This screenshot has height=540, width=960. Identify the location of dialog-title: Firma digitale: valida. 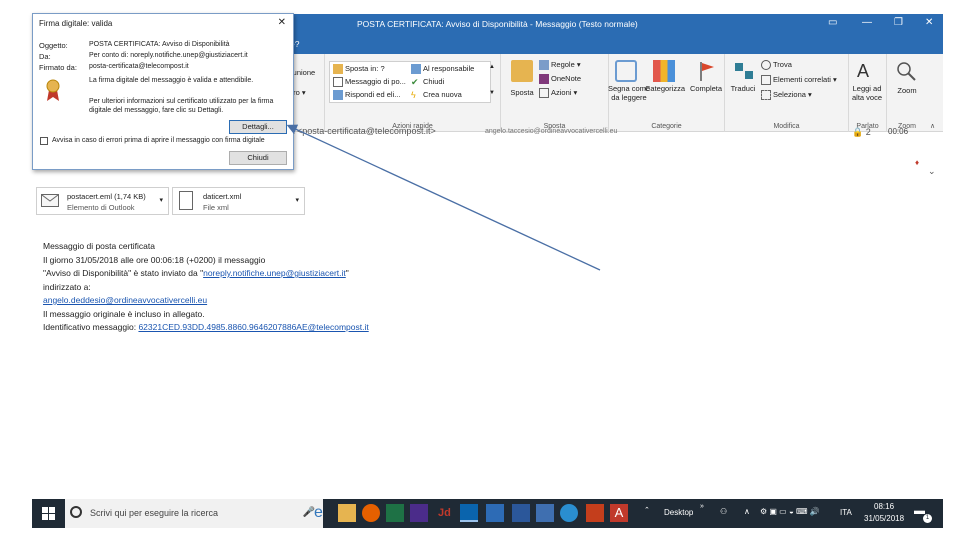
(76, 23).